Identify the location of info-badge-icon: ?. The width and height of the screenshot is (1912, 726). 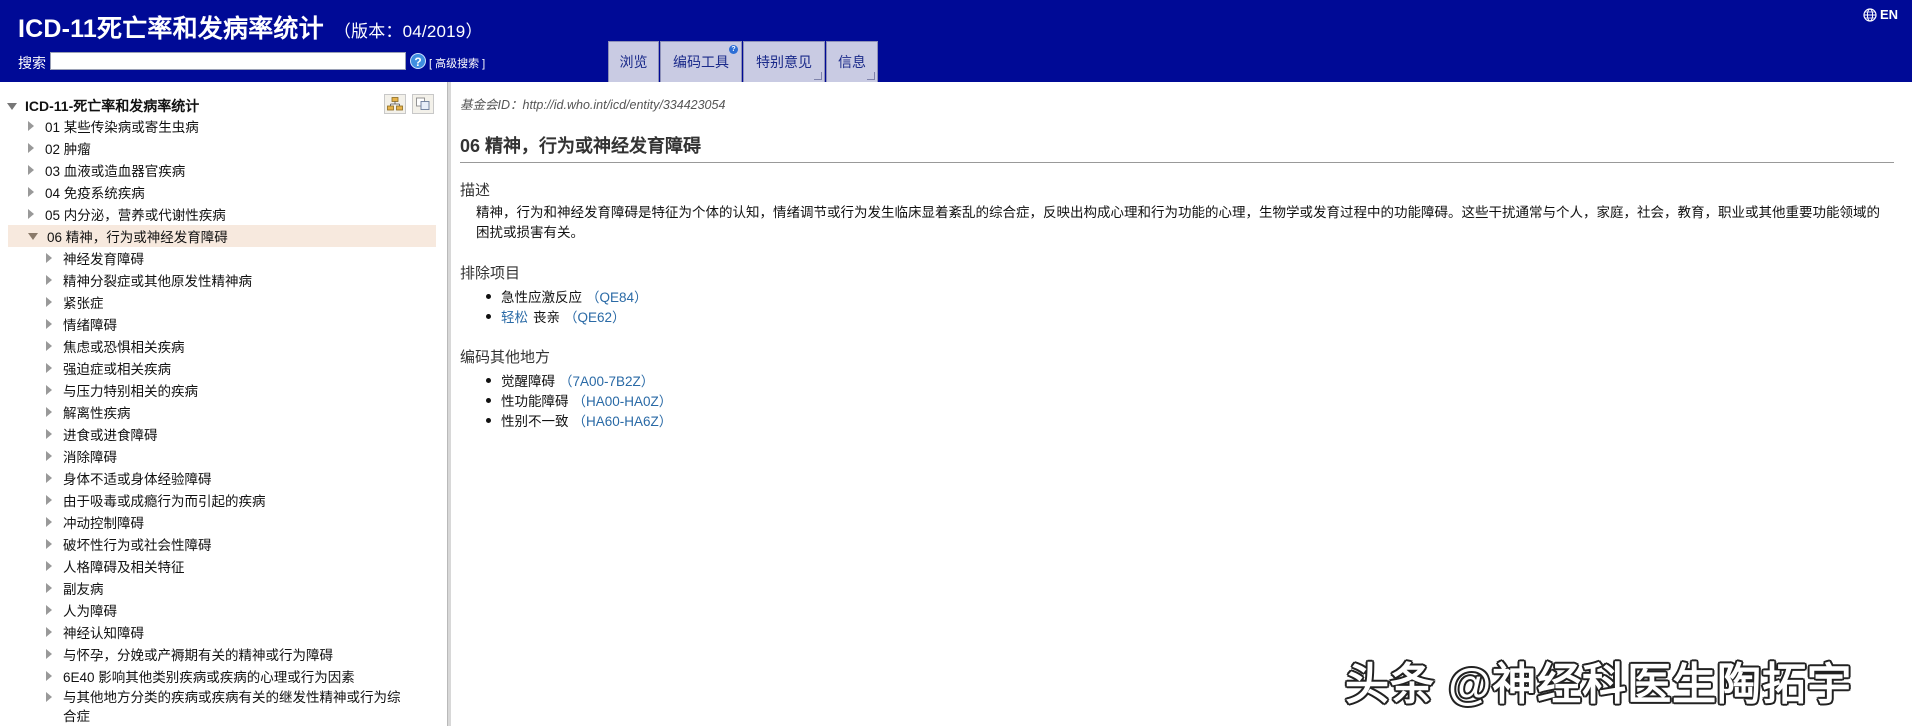
(733, 49).